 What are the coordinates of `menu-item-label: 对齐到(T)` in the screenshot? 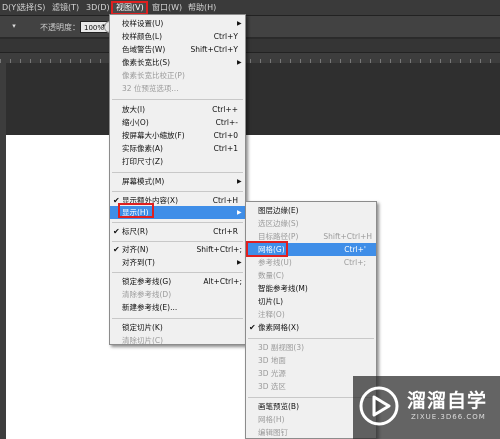 It's located at (138, 262).